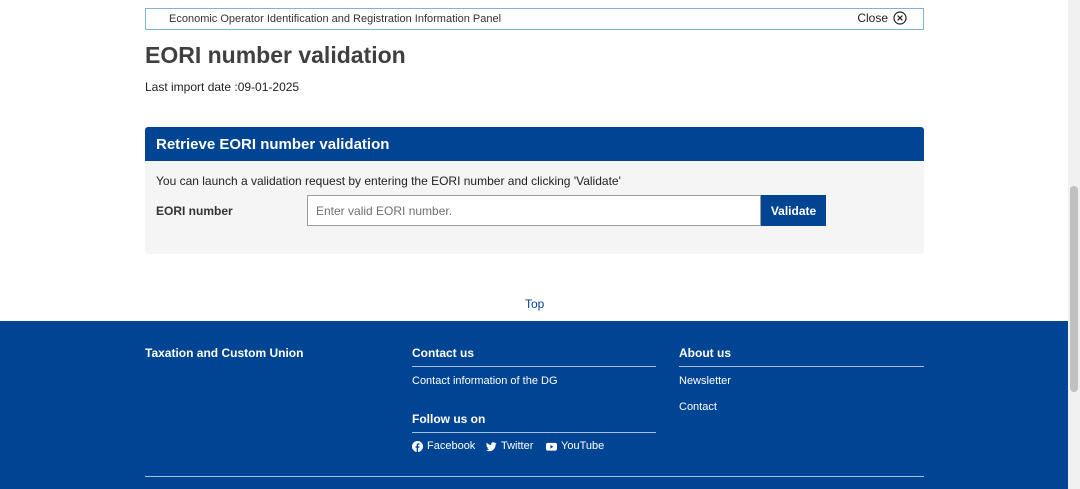 This screenshot has height=489, width=1080. Describe the element at coordinates (517, 446) in the screenshot. I see `social-label-twitter: Twitter` at that location.